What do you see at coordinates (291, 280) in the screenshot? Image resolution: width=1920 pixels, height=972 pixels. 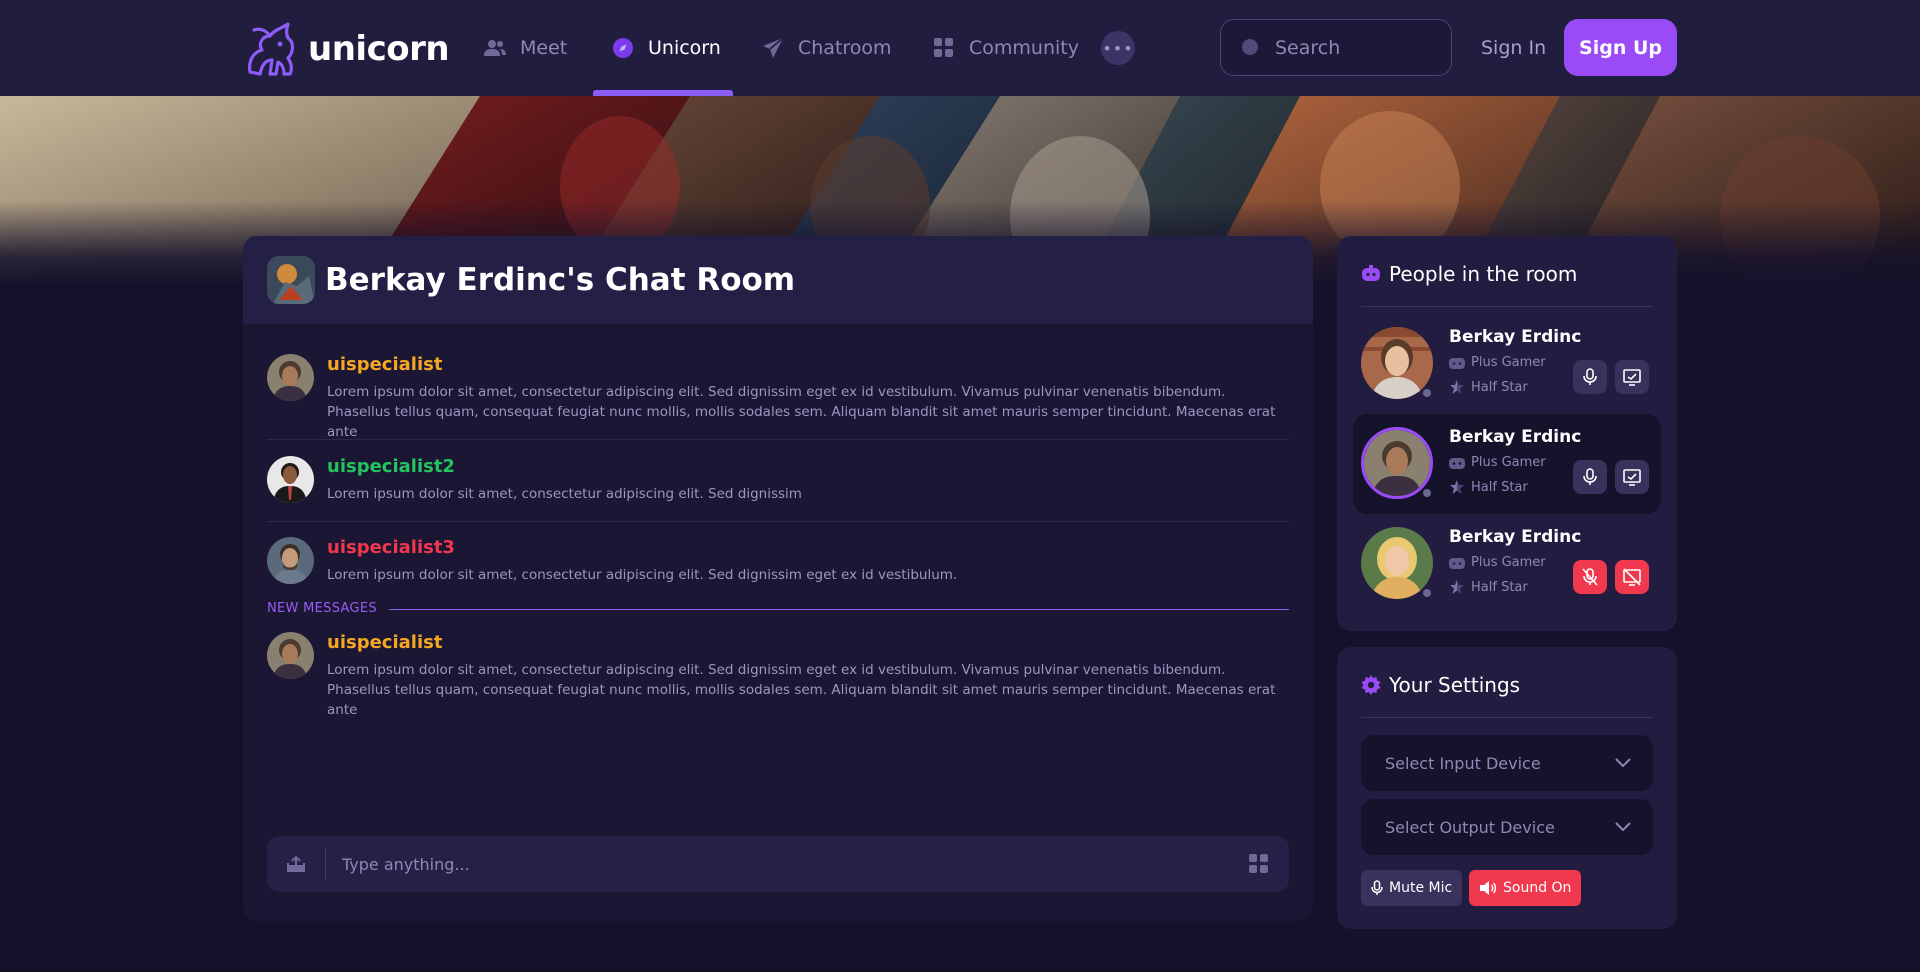 I see `room-avatar` at bounding box center [291, 280].